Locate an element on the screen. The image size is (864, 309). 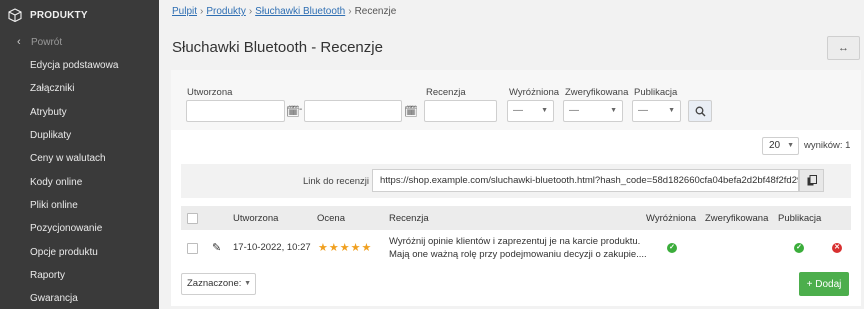
results-count: wyników: 1 is located at coordinates (827, 145).